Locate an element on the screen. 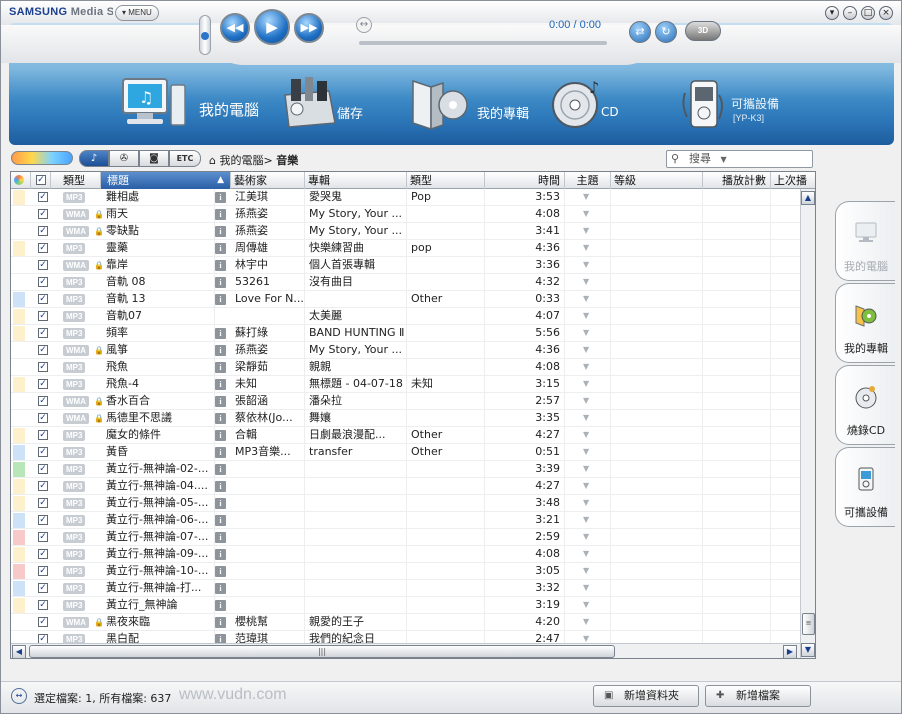 The width and height of the screenshot is (902, 714). chevron-down-icon: ▼ is located at coordinates (724, 159).